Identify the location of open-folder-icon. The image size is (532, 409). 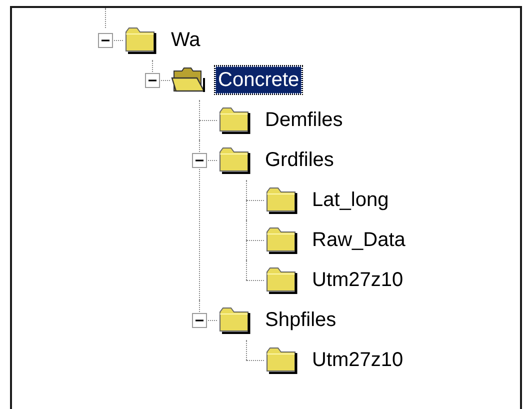
(188, 80).